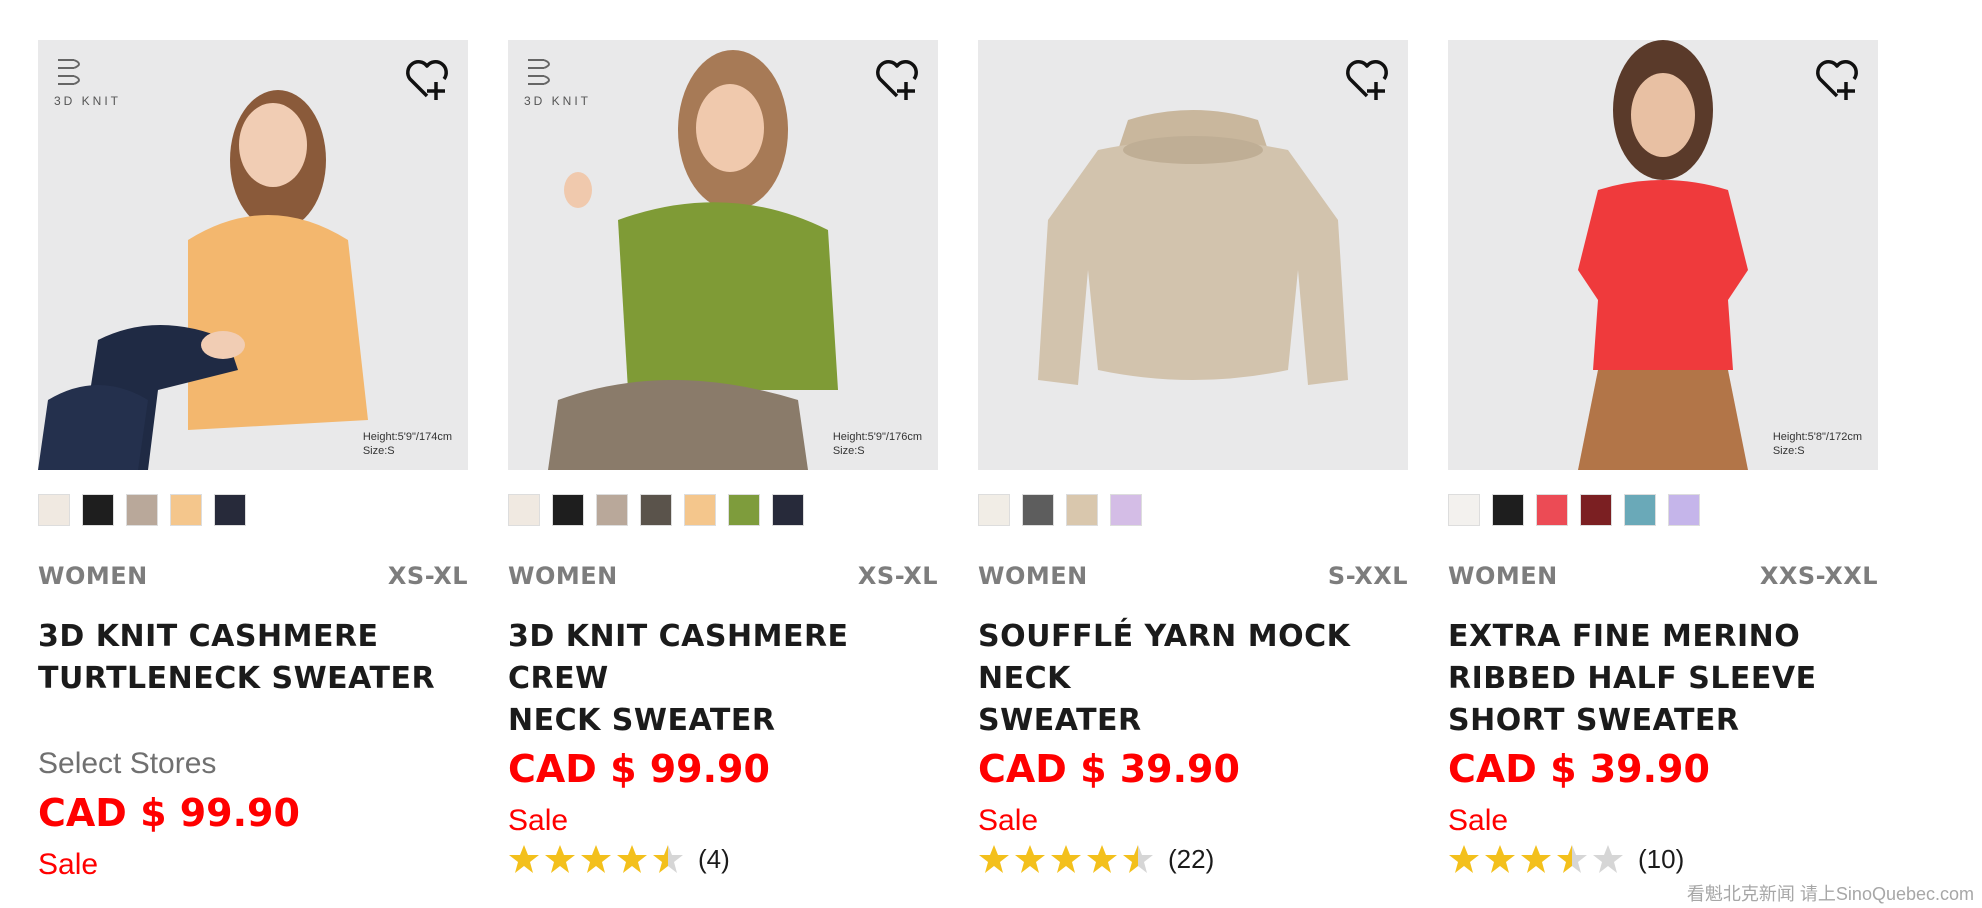  I want to click on product-name-line: 3D KNIT CASHMERE, so click(208, 636).